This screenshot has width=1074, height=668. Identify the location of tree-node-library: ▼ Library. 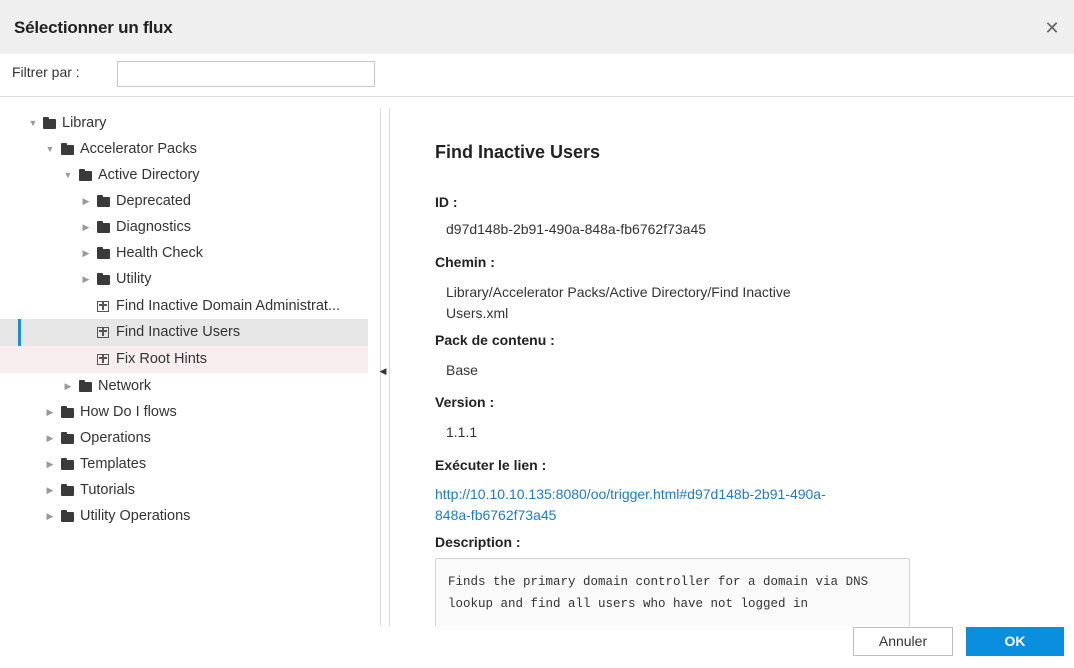
(184, 123).